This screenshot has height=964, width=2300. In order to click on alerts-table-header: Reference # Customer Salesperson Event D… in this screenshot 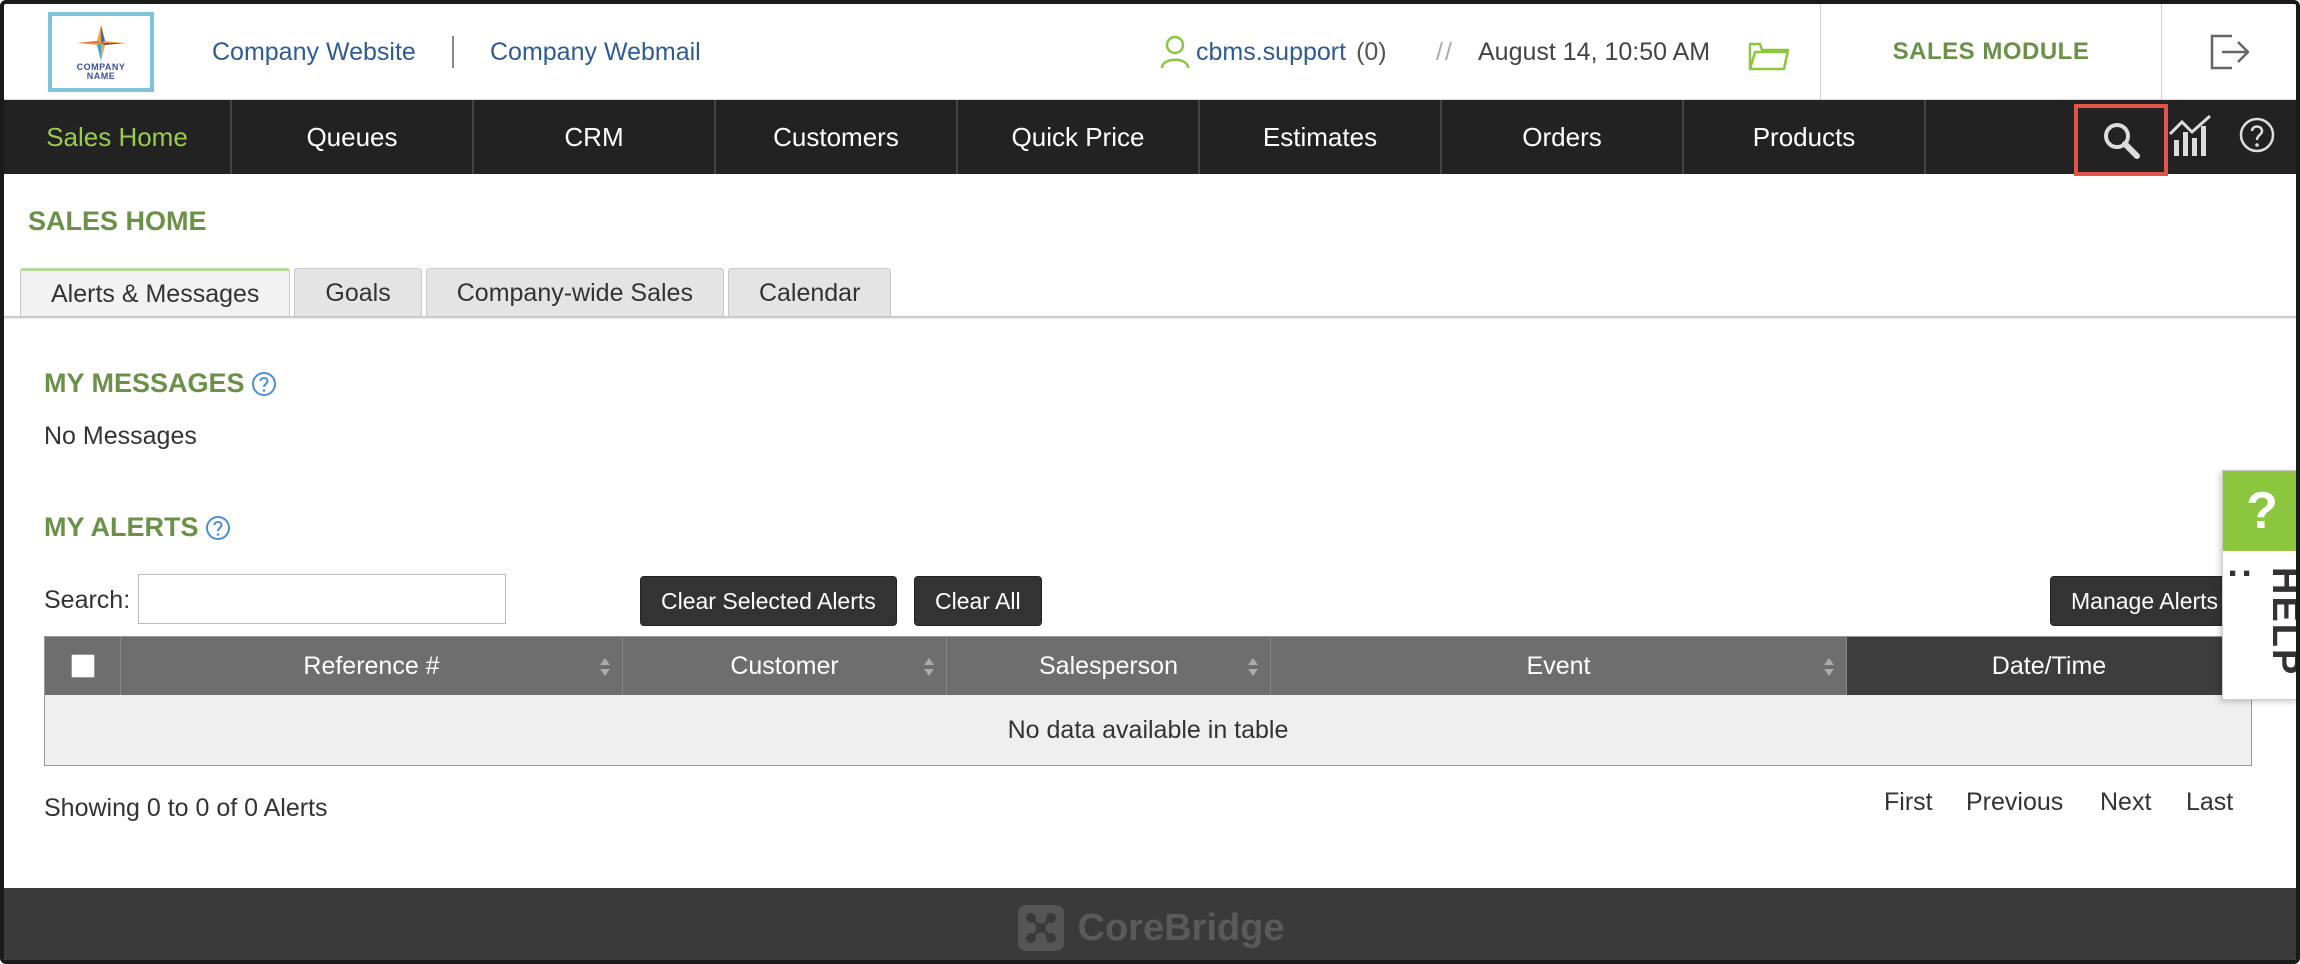, I will do `click(1148, 666)`.